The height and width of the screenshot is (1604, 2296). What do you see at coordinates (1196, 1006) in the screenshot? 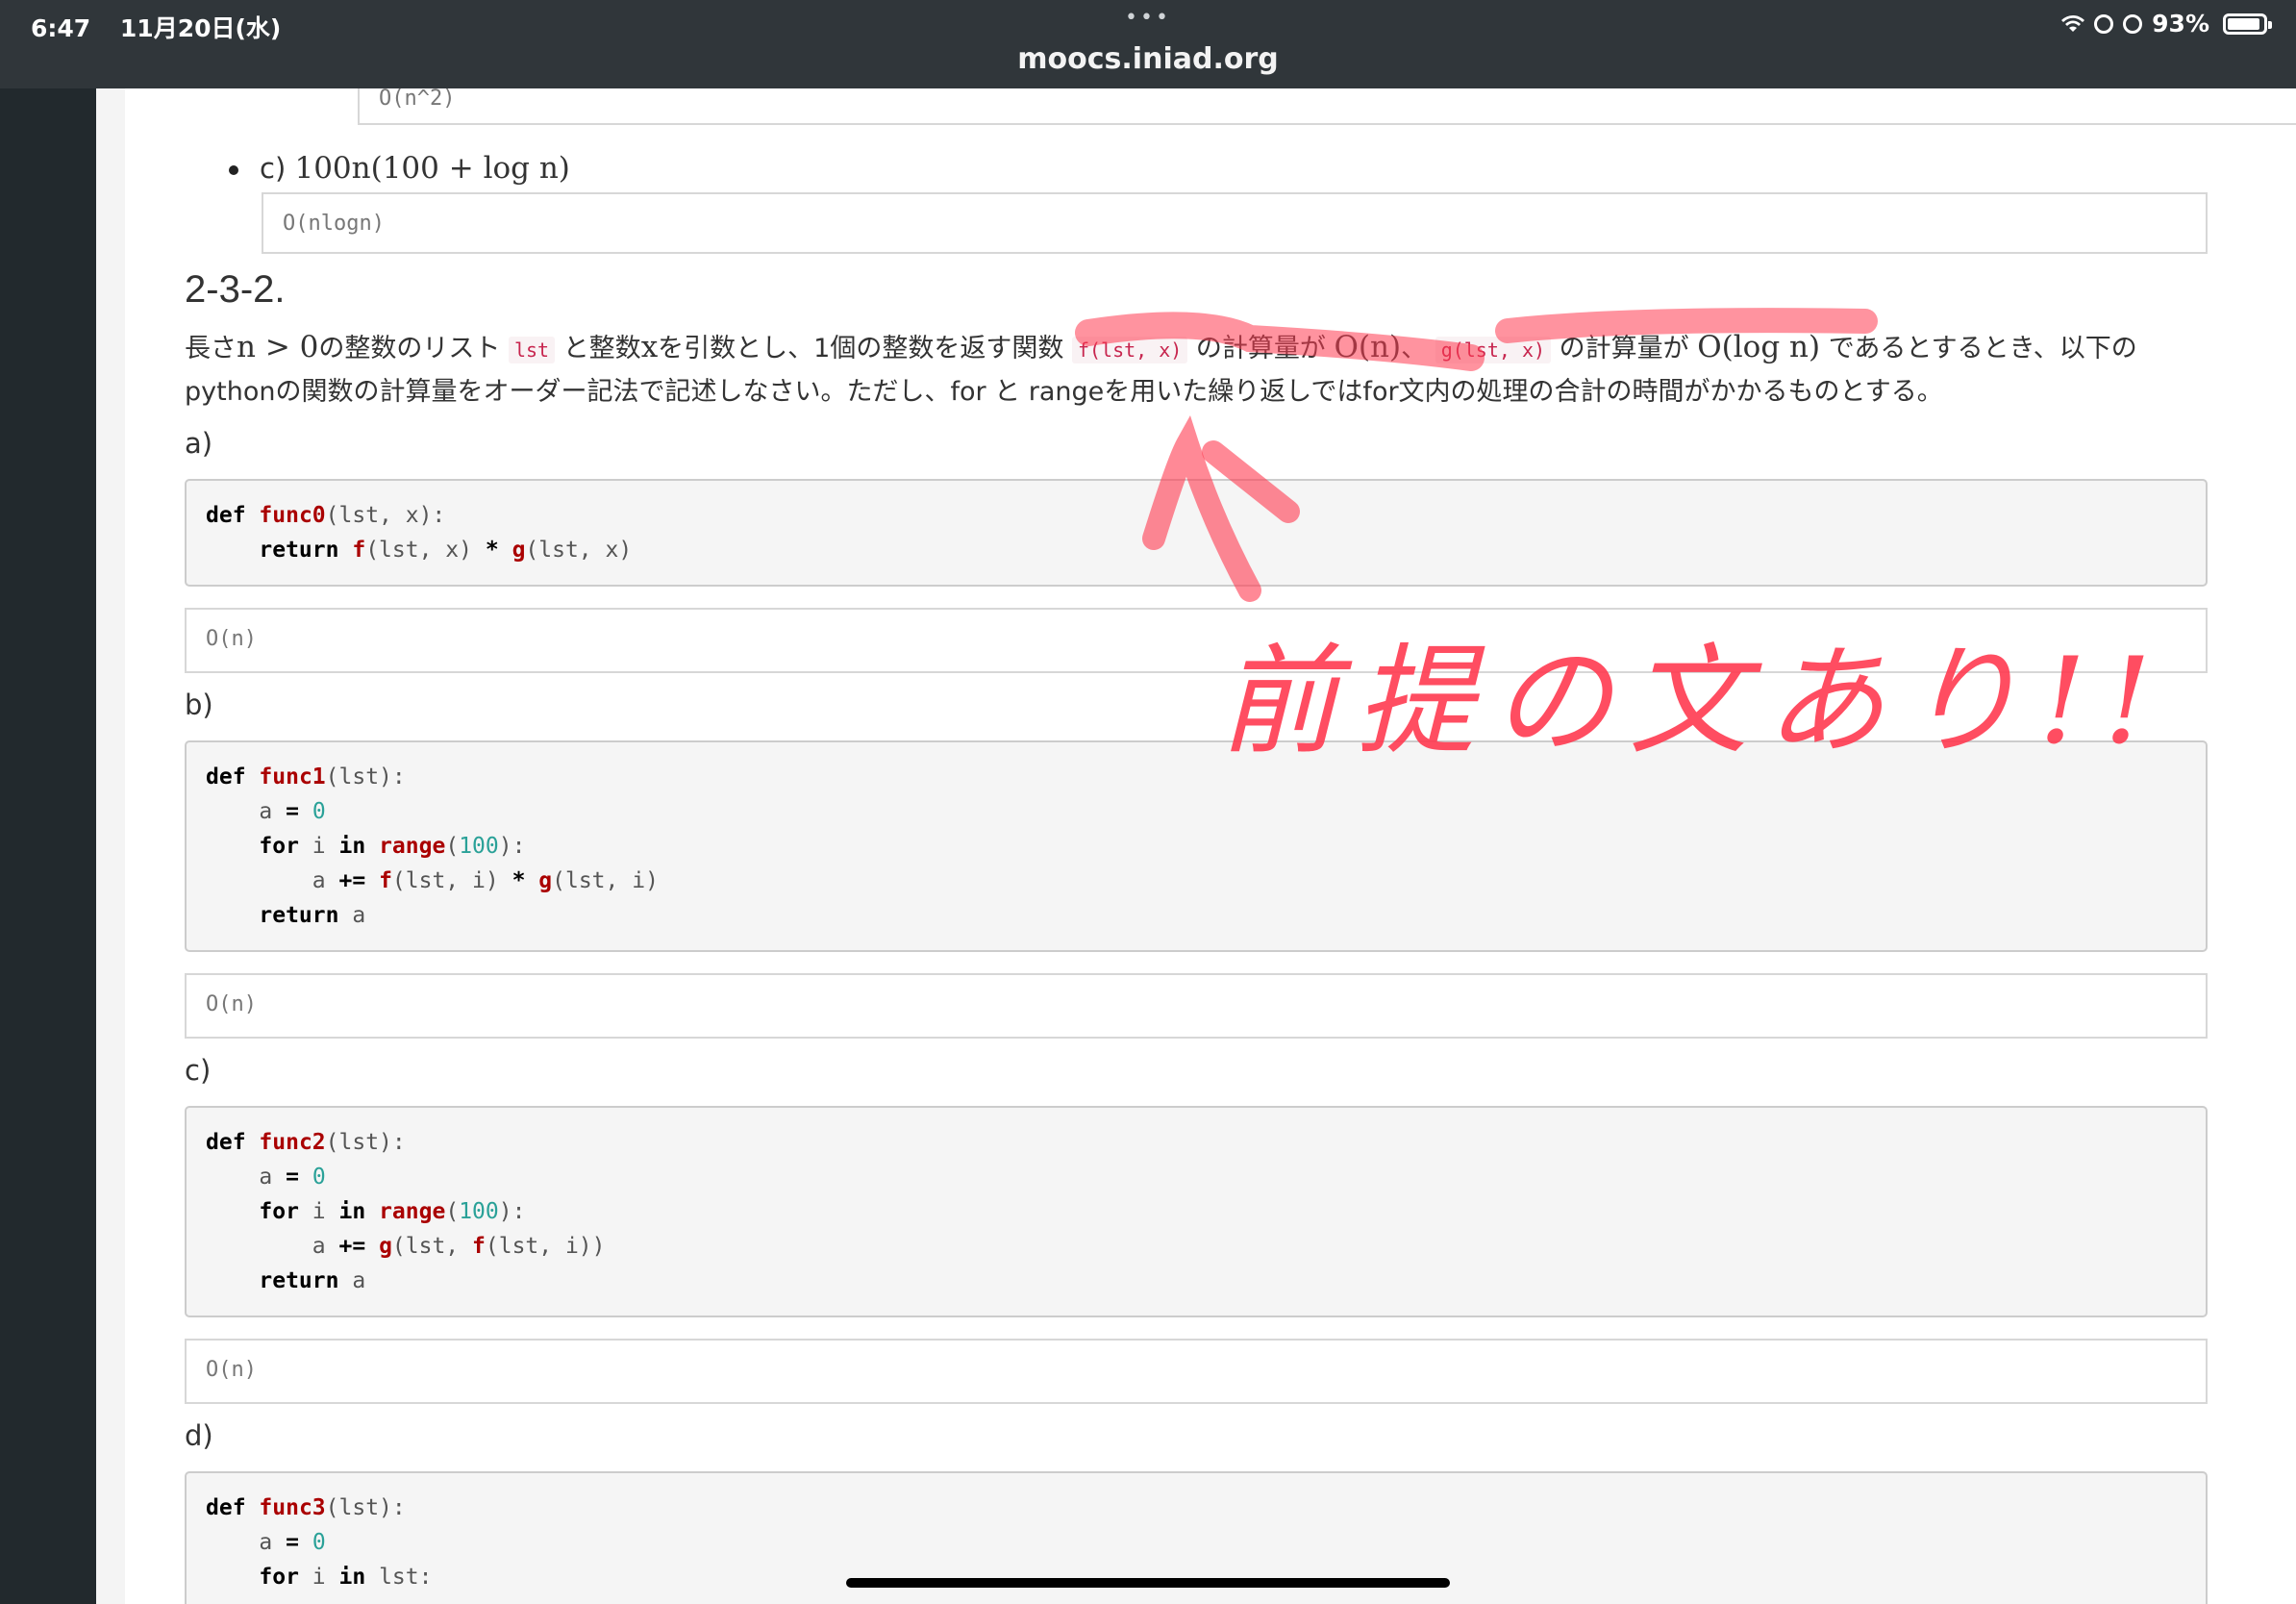
I see `answer-field-b: O(n)` at bounding box center [1196, 1006].